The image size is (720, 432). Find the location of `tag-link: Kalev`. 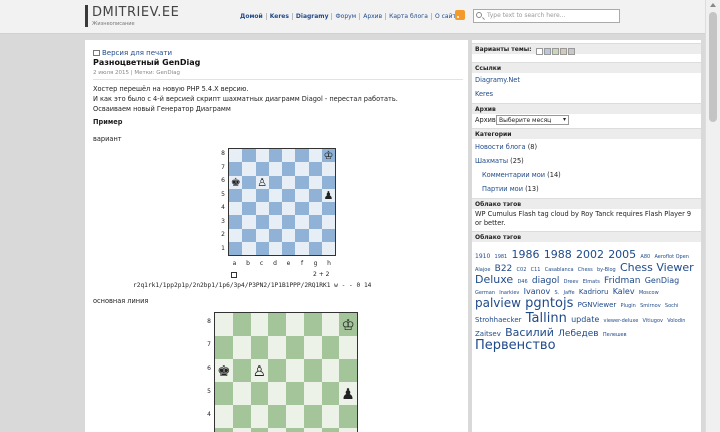

tag-link: Kalev is located at coordinates (624, 291).